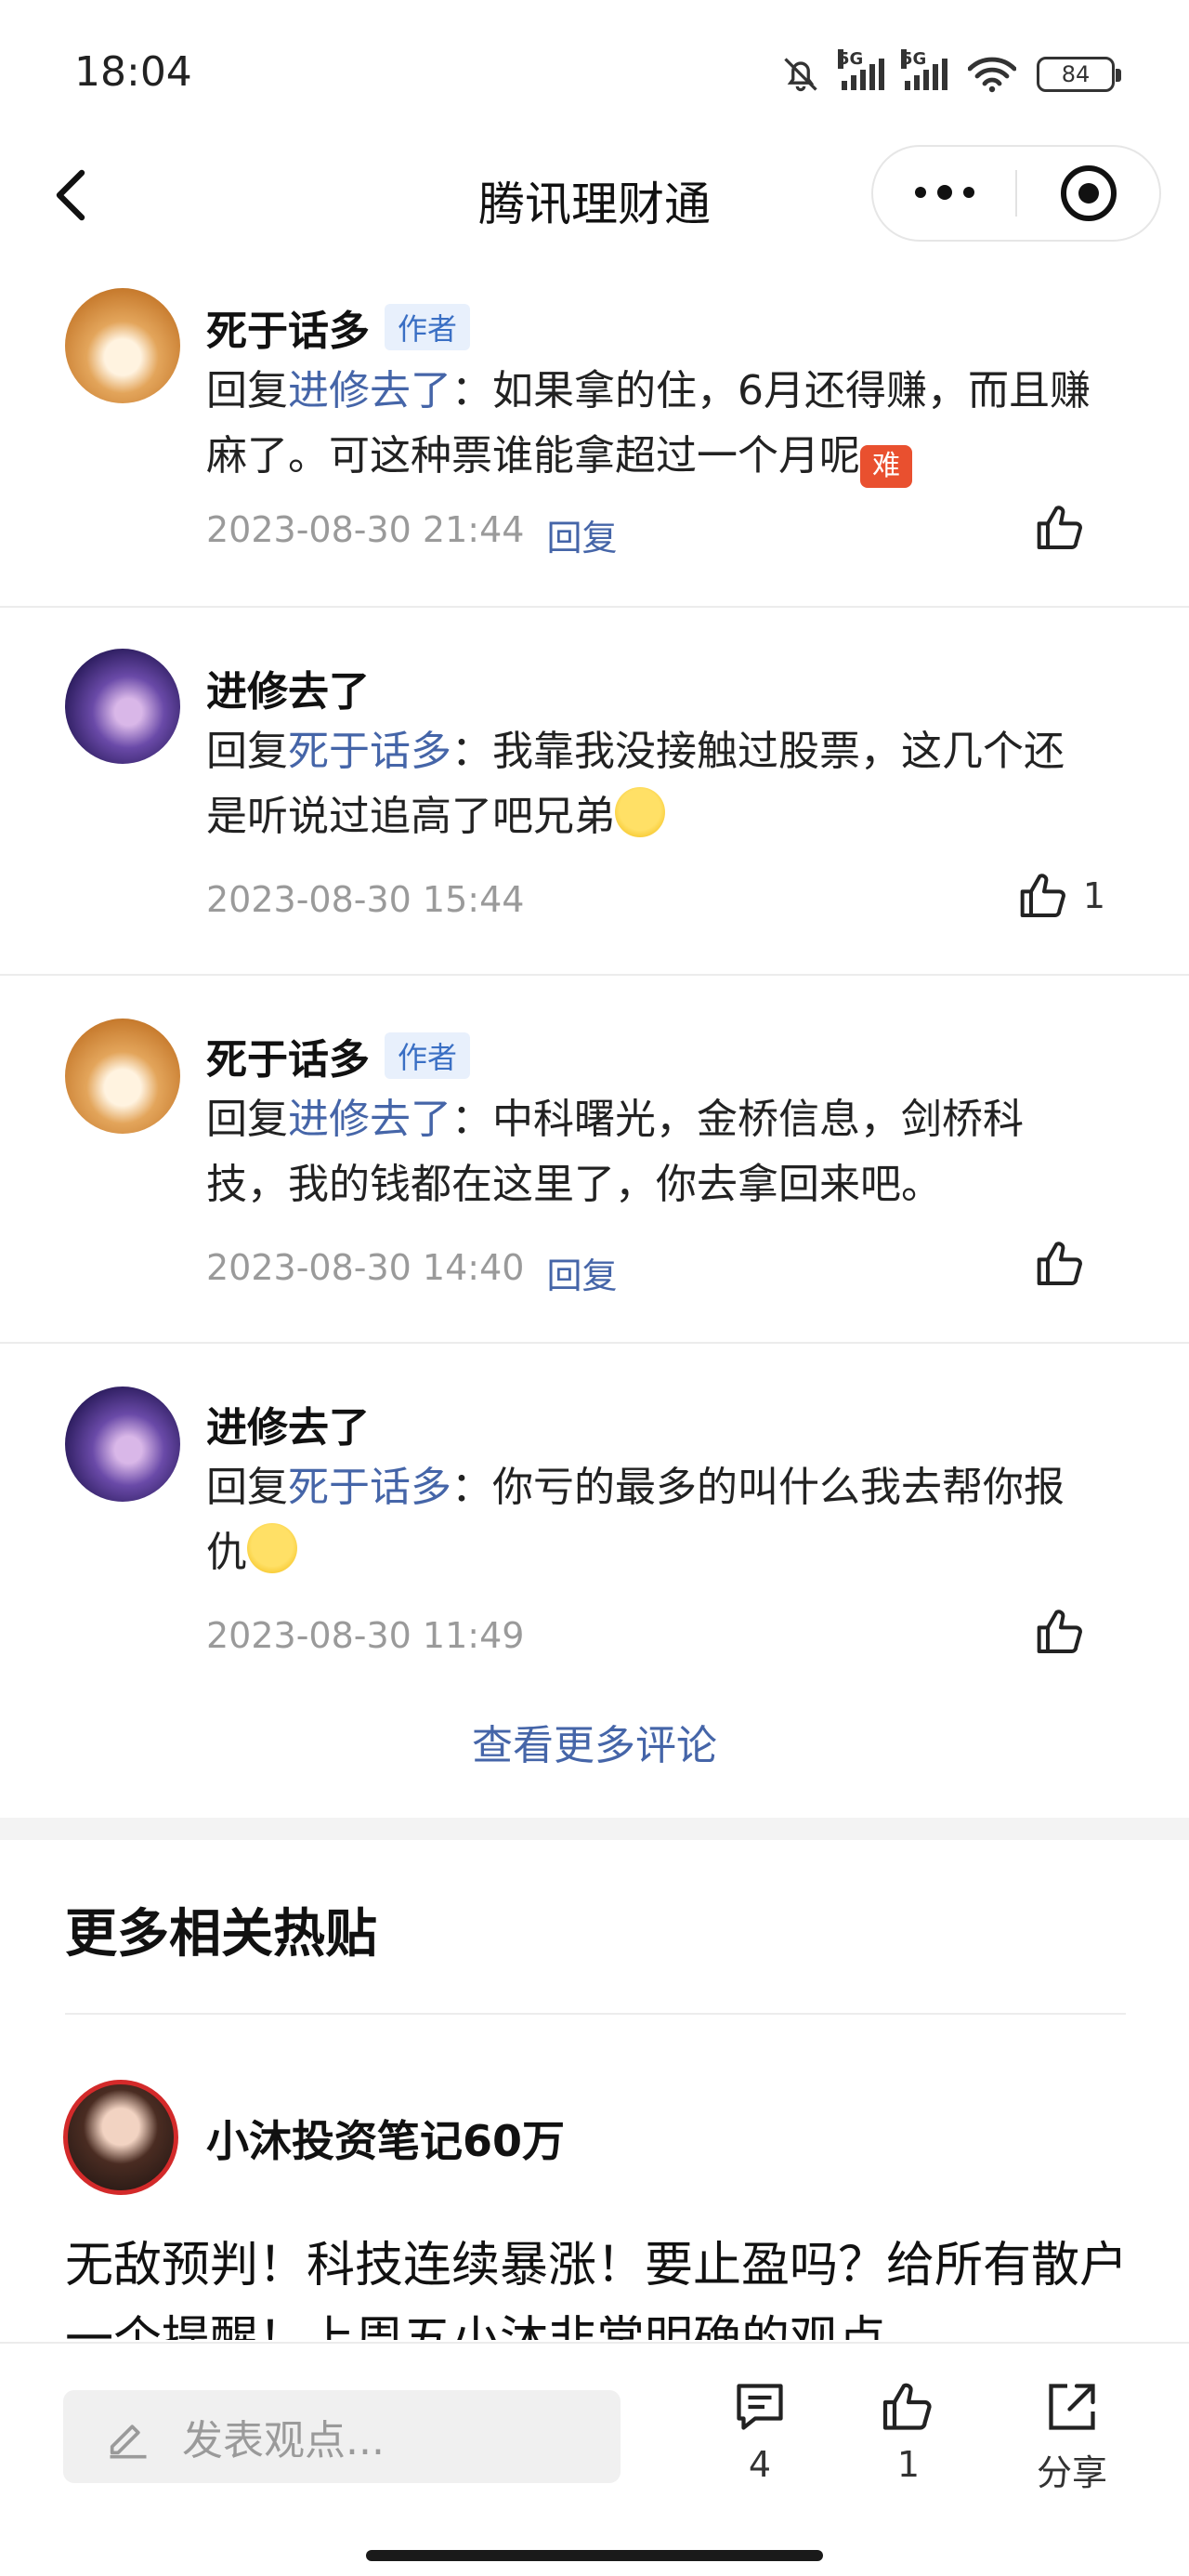 The image size is (1189, 2576). Describe the element at coordinates (1072, 2472) in the screenshot. I see `share-label: 分享` at that location.